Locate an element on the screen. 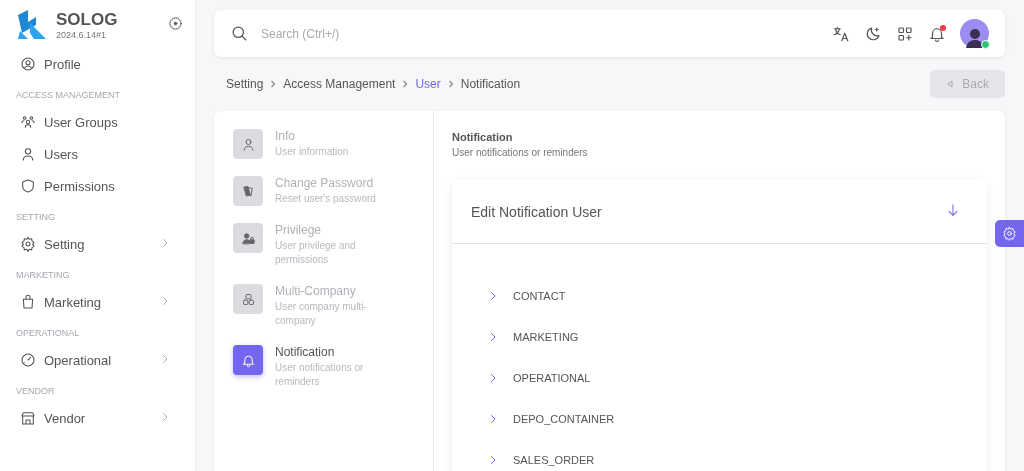 The width and height of the screenshot is (1024, 471). sidebar-item: User Groups is located at coordinates (105, 122).